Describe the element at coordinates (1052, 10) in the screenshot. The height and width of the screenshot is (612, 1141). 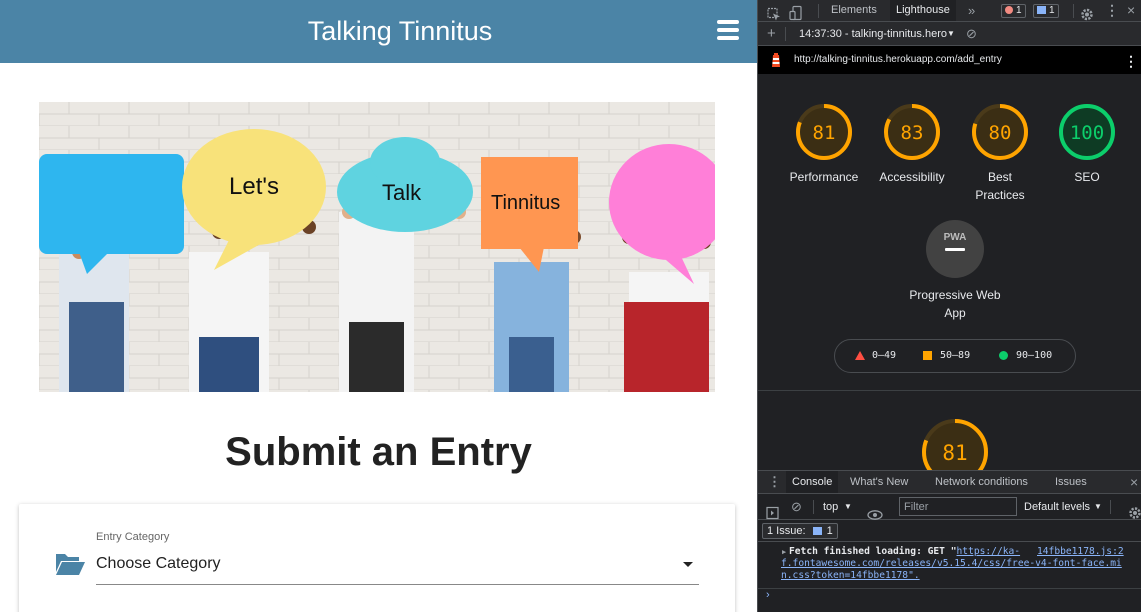
I see `messages-count: 1` at that location.